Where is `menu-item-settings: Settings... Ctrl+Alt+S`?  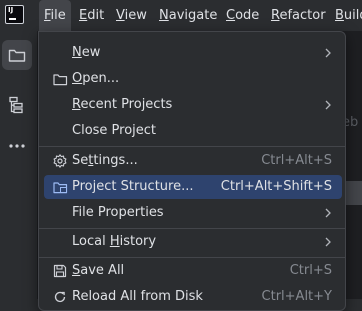
menu-item-settings: Settings... Ctrl+Alt+S is located at coordinates (193, 161).